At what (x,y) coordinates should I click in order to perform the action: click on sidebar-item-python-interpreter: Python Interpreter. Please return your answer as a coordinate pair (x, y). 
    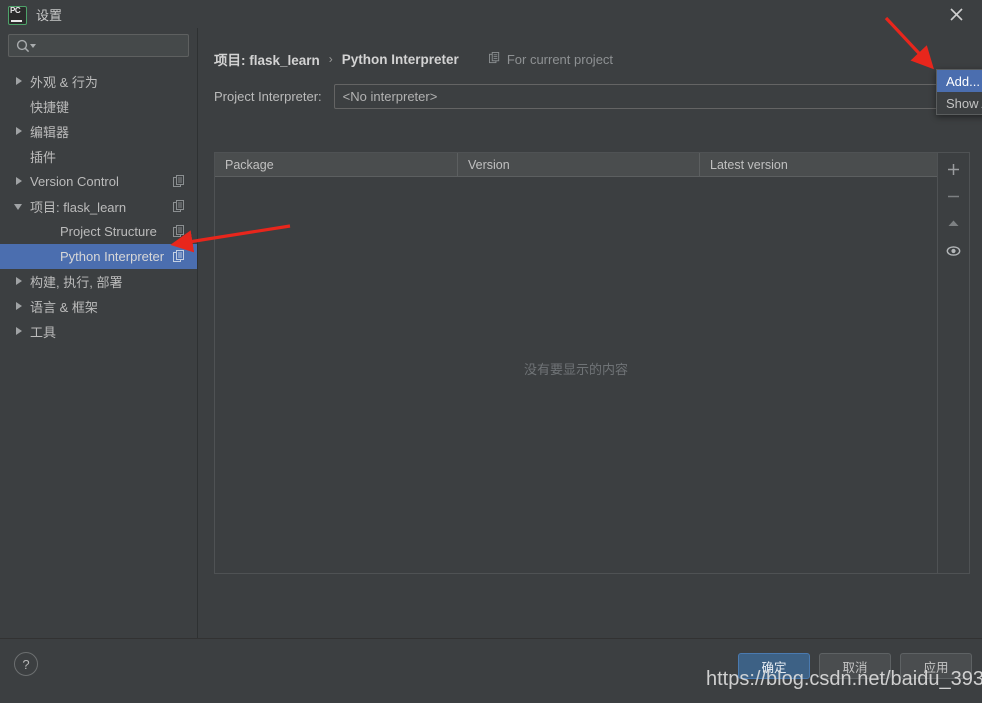
    Looking at the image, I should click on (98, 256).